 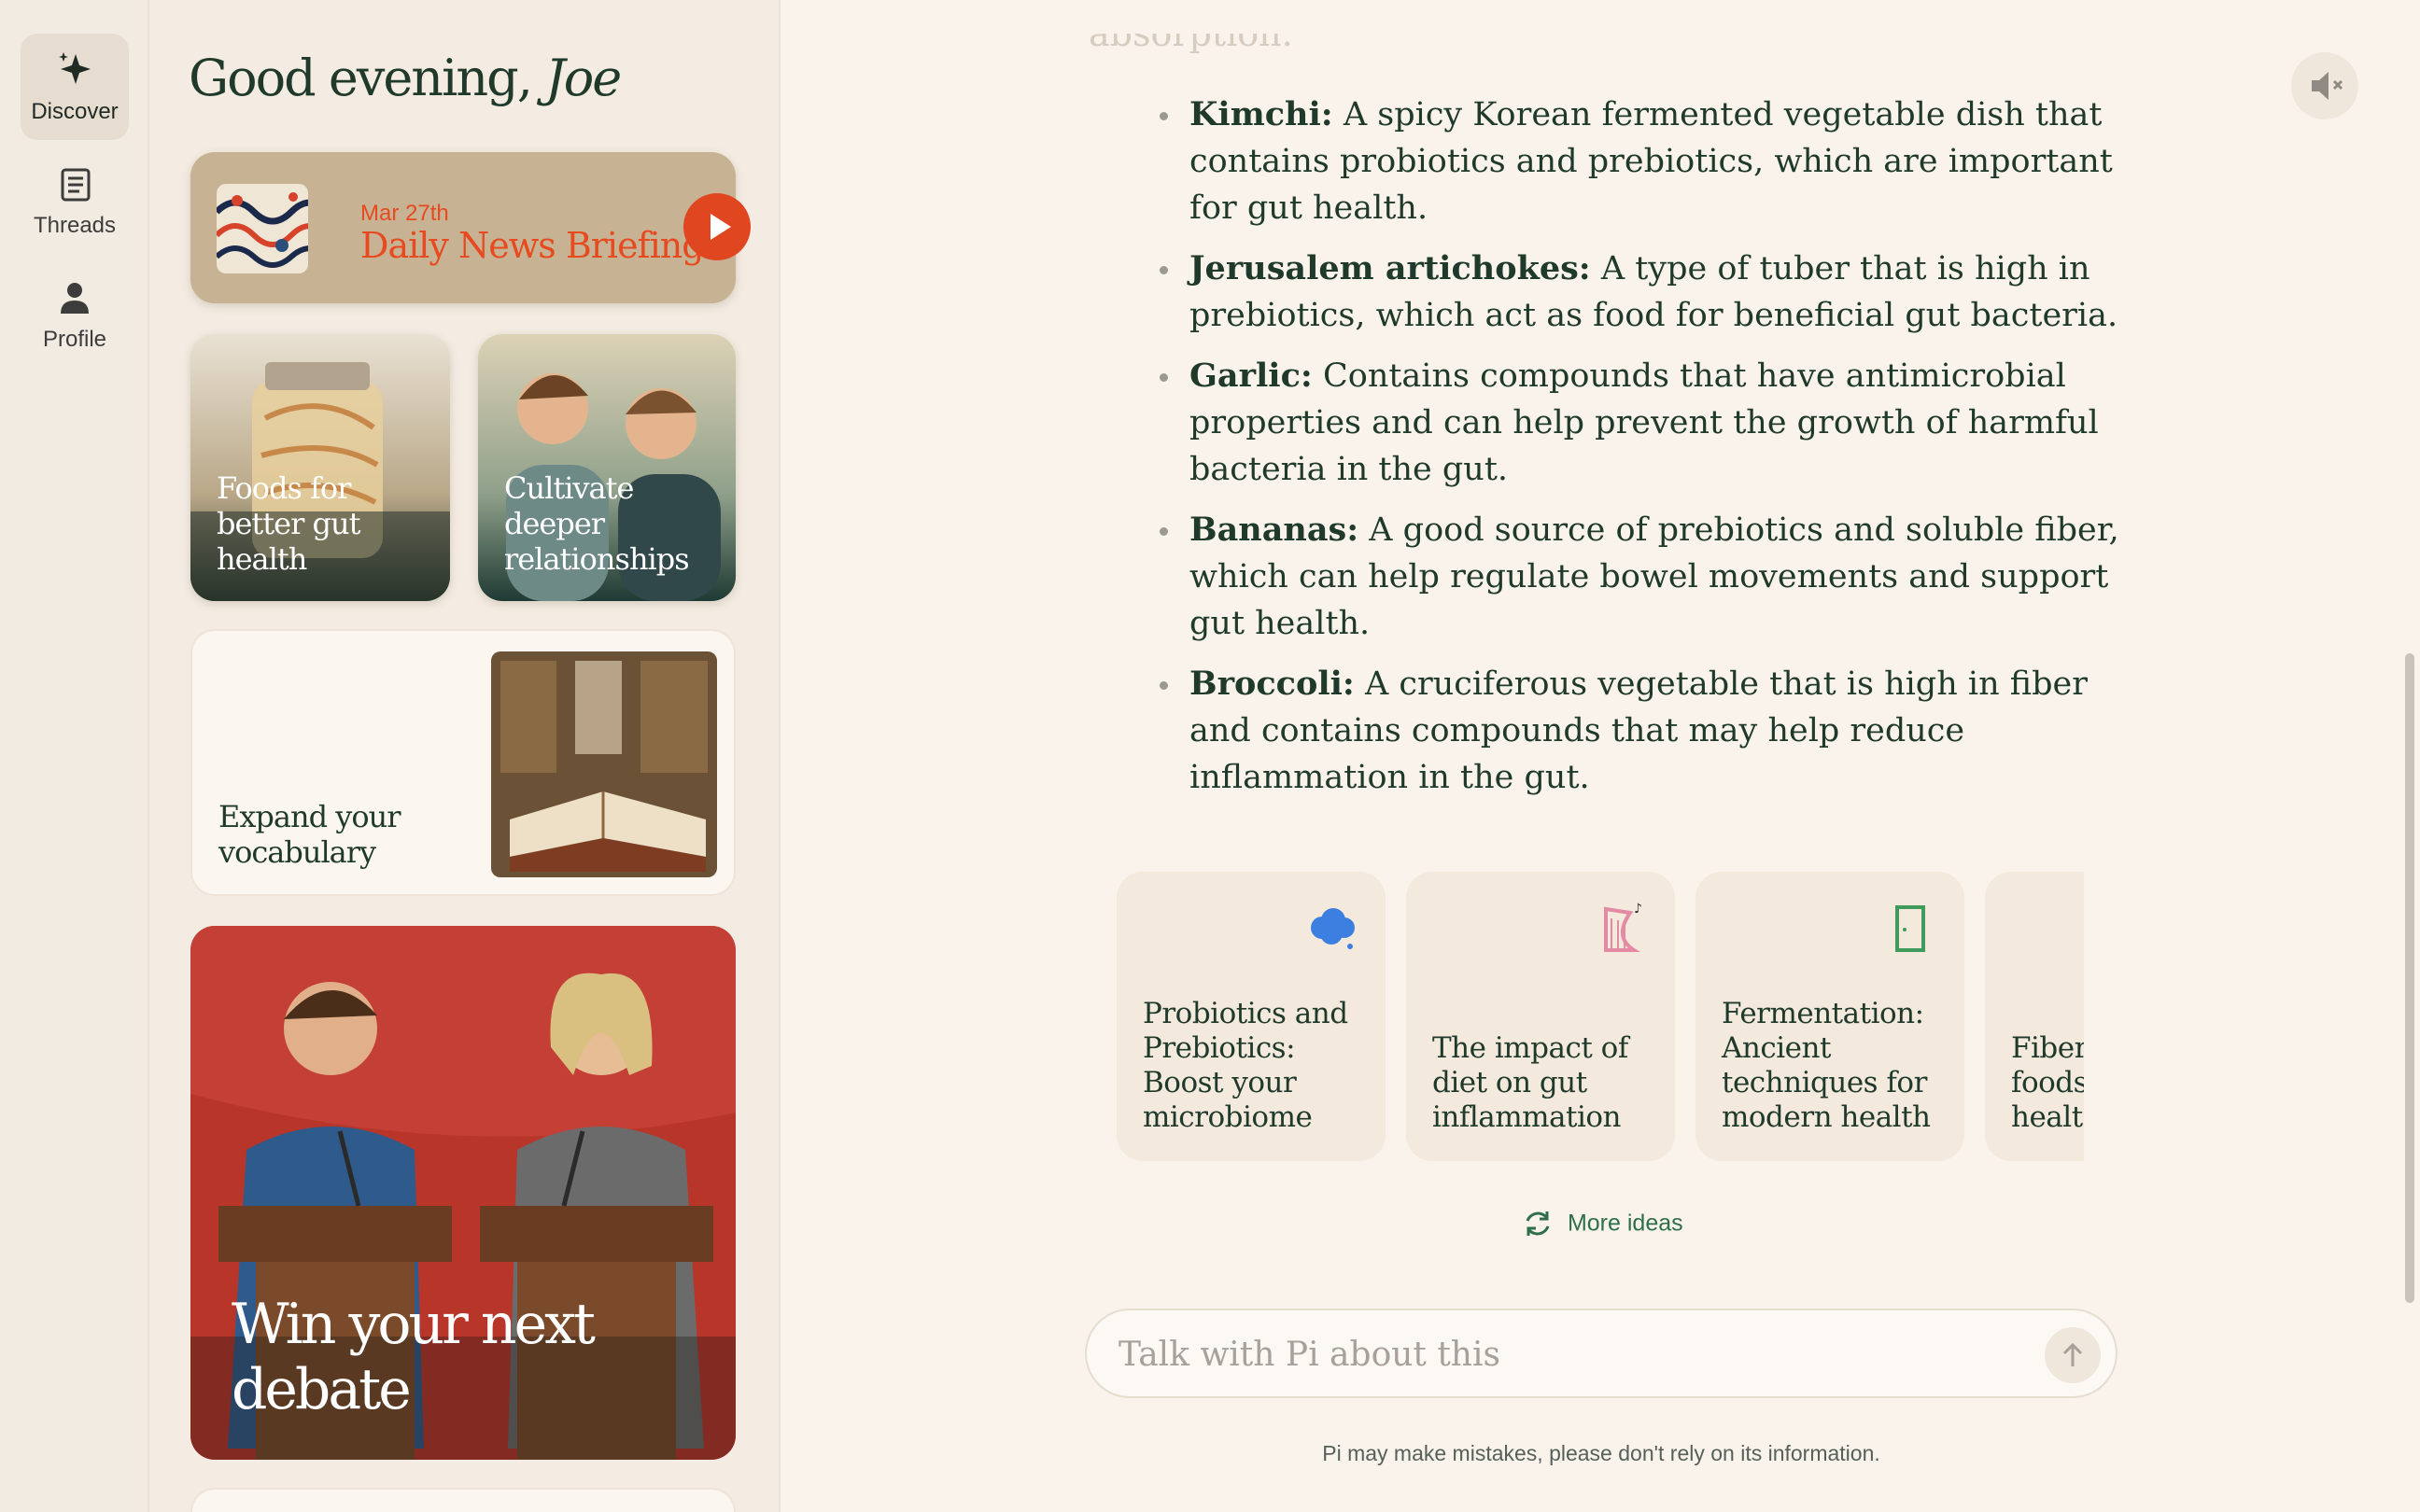 I want to click on idea-card: Fiber foods healt, so click(x=2035, y=1016).